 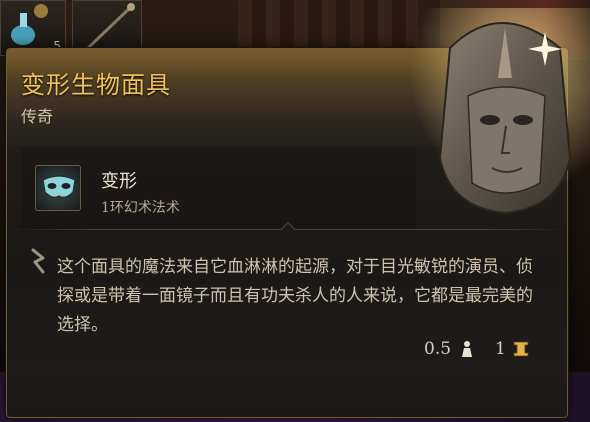 What do you see at coordinates (438, 349) in the screenshot?
I see `item-weight: 0.5` at bounding box center [438, 349].